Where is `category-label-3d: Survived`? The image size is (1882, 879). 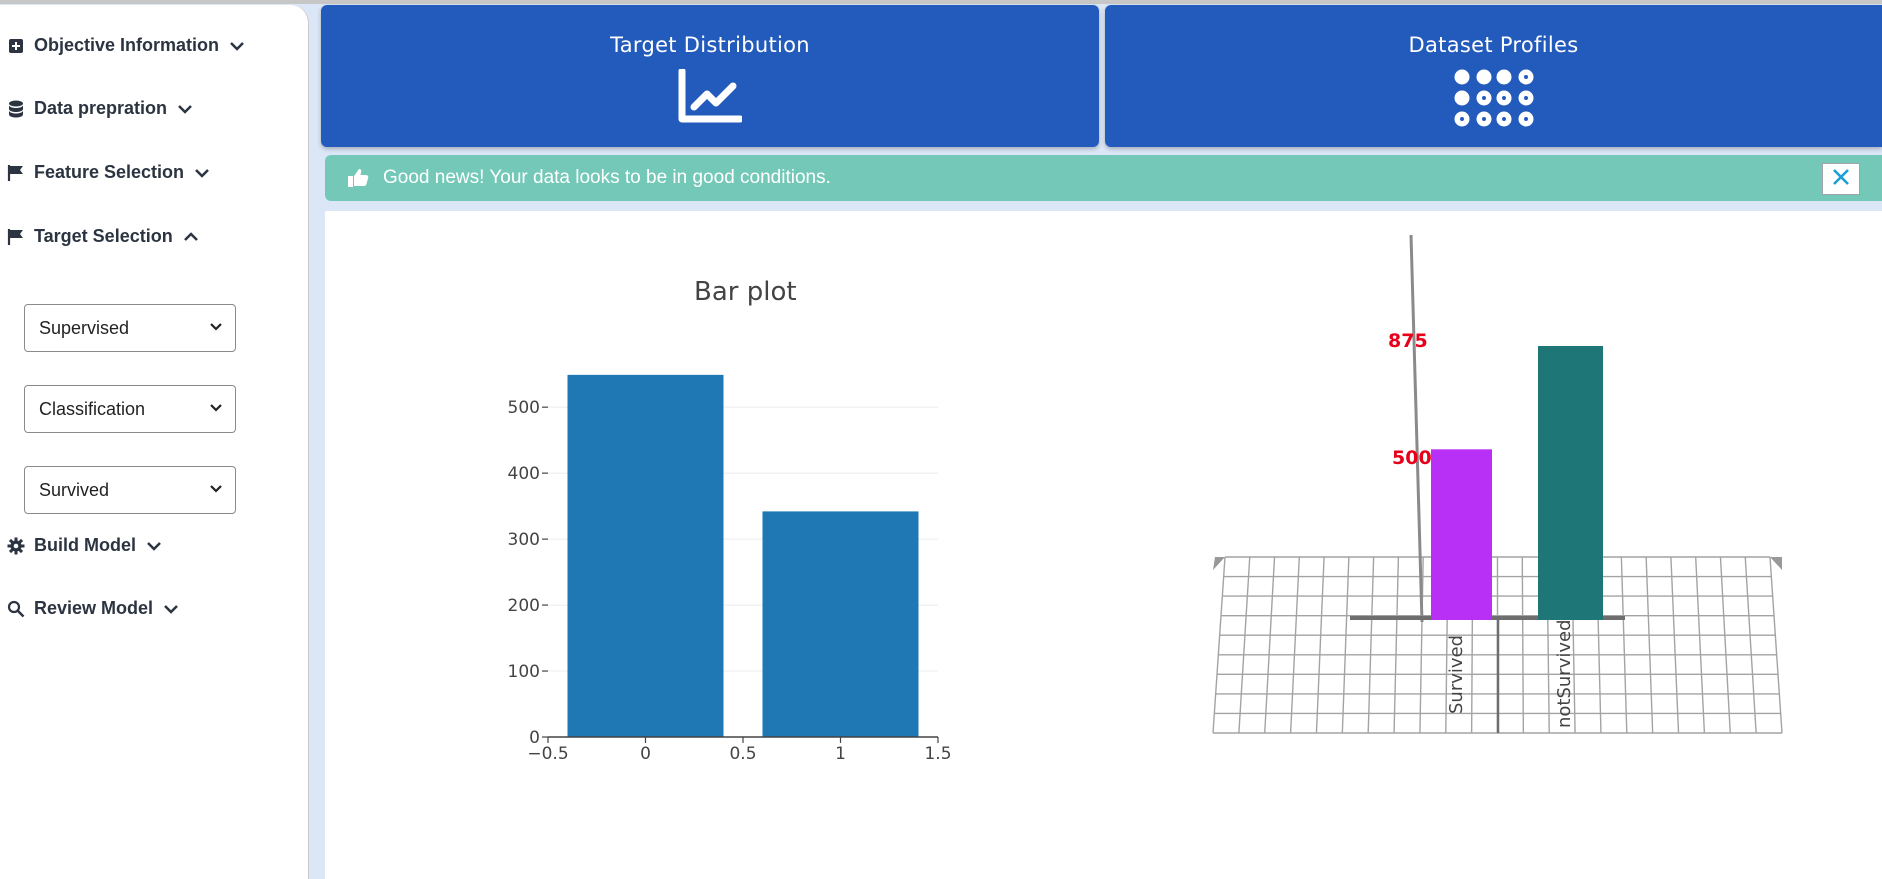
category-label-3d: Survived is located at coordinates (1456, 674).